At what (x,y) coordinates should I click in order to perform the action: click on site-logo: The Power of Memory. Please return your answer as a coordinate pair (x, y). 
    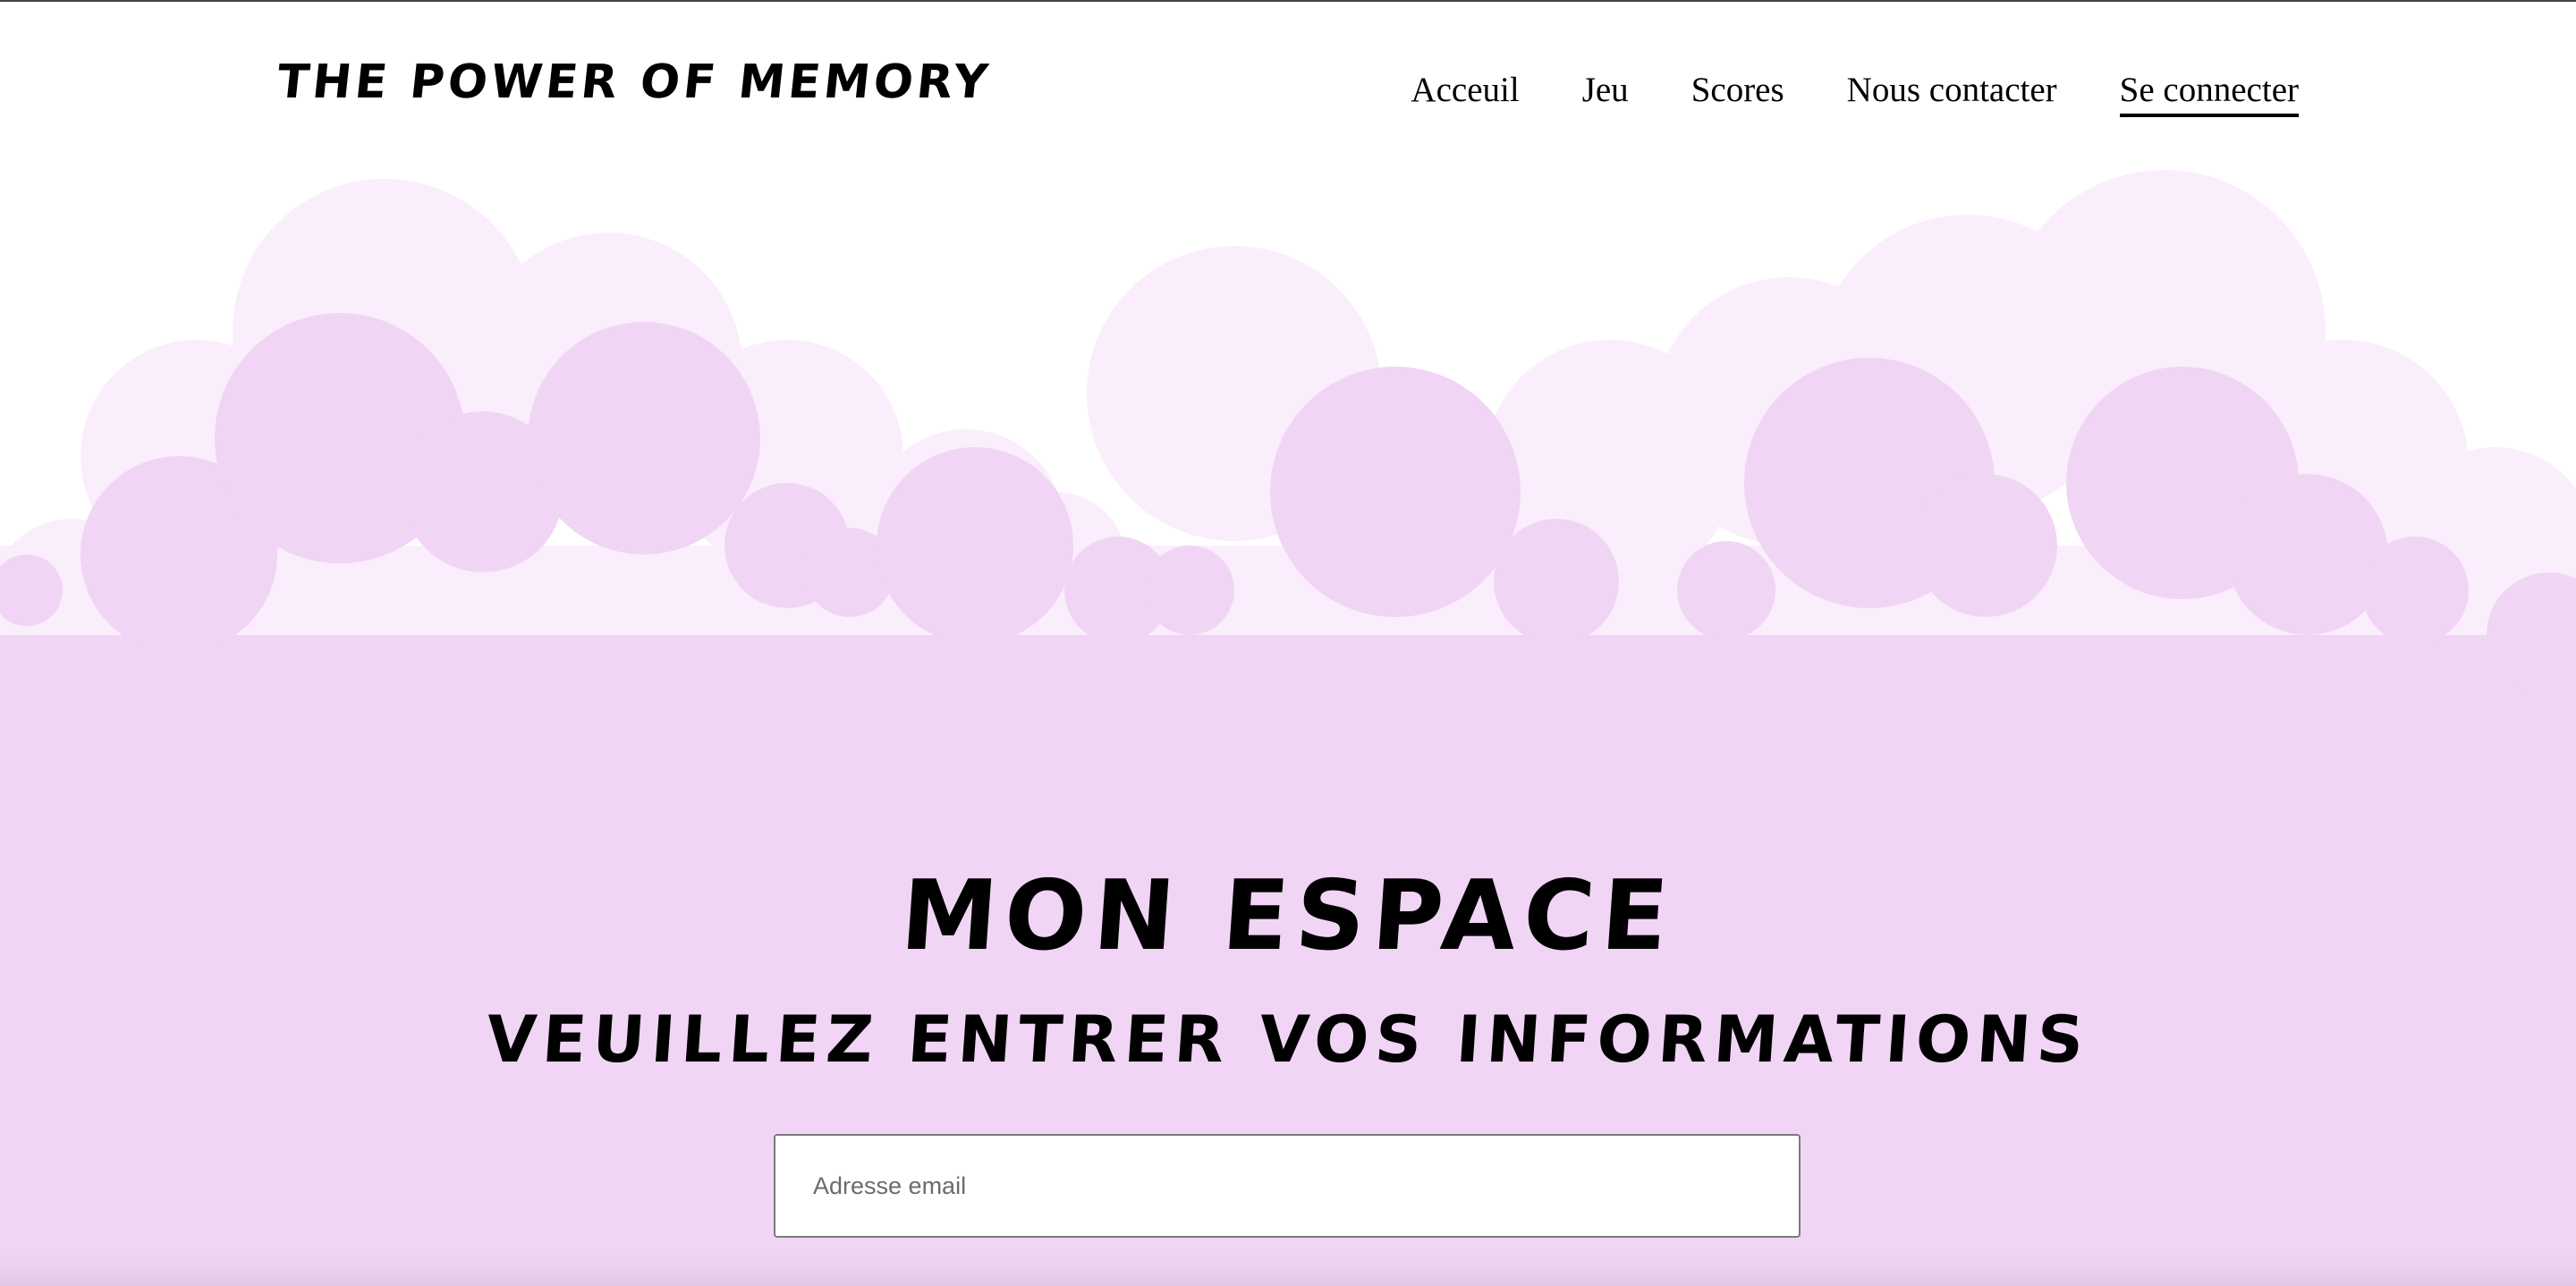
    Looking at the image, I should click on (634, 82).